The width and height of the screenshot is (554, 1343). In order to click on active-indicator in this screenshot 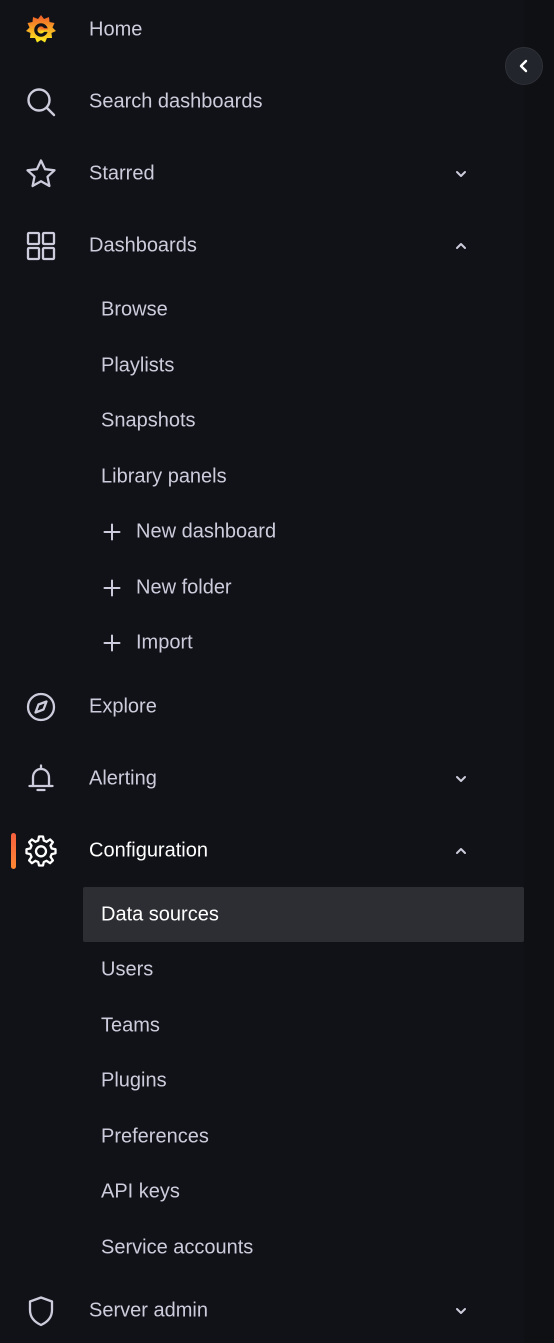, I will do `click(13, 851)`.